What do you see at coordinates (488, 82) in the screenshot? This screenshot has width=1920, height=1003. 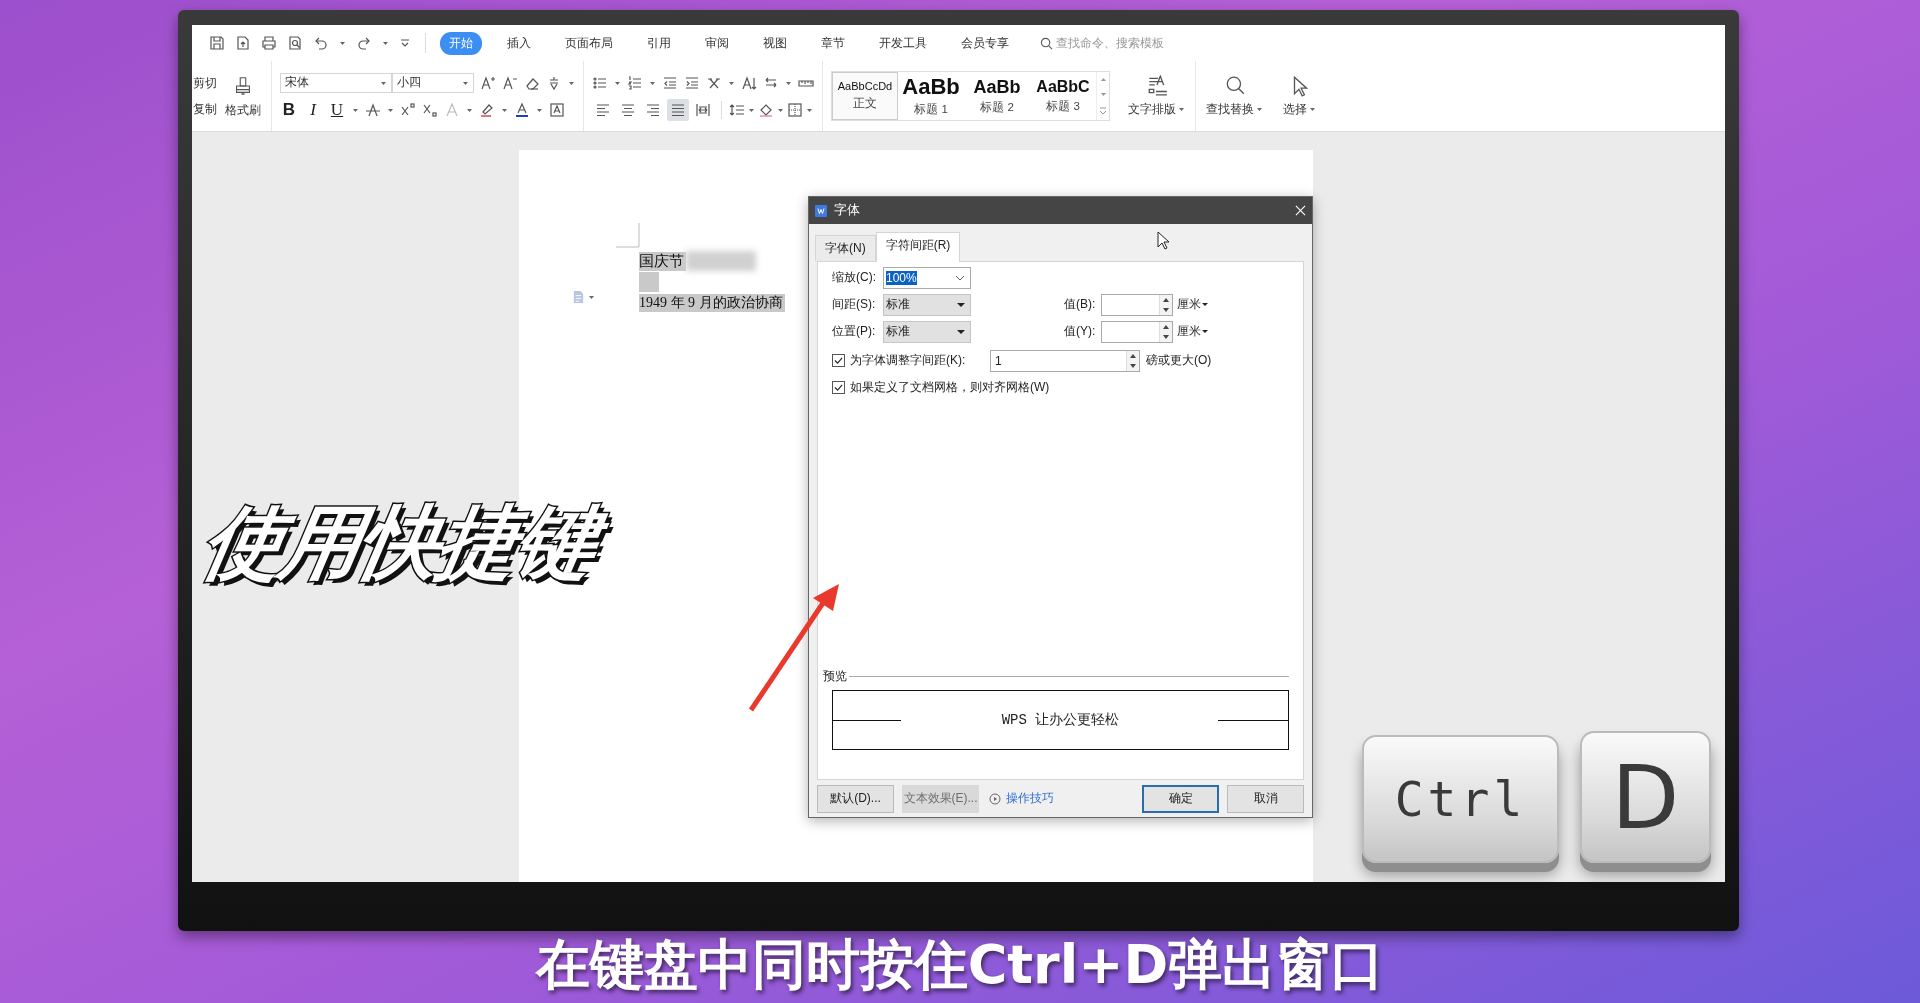 I see `font-grow-icon` at bounding box center [488, 82].